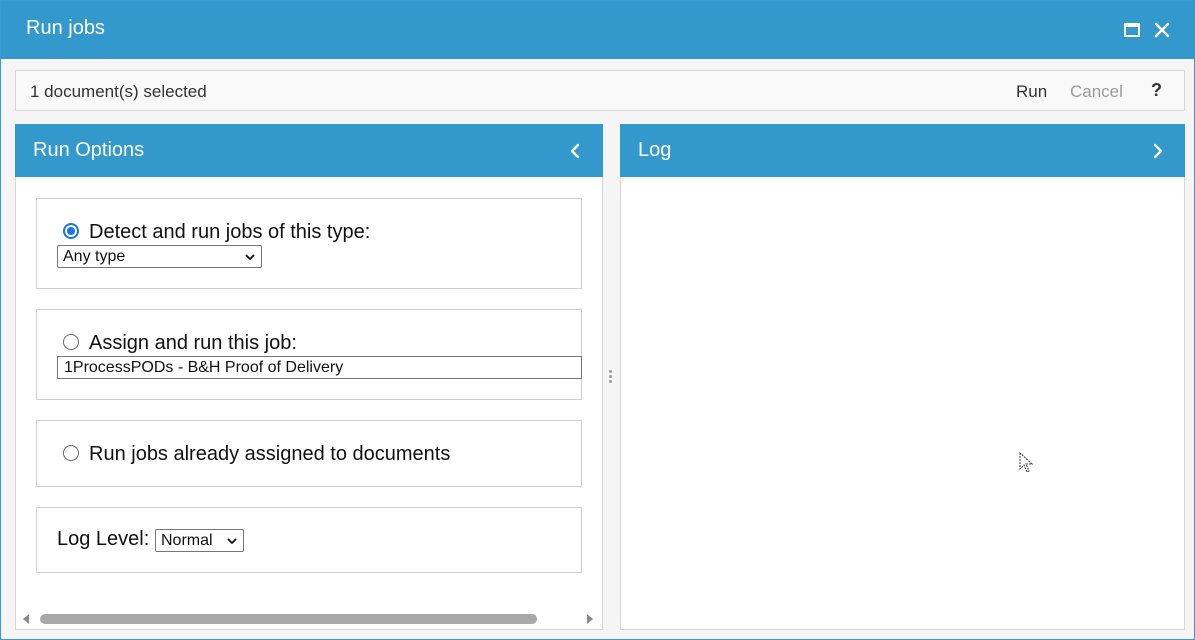  What do you see at coordinates (1031, 92) in the screenshot?
I see `run-button: Run` at bounding box center [1031, 92].